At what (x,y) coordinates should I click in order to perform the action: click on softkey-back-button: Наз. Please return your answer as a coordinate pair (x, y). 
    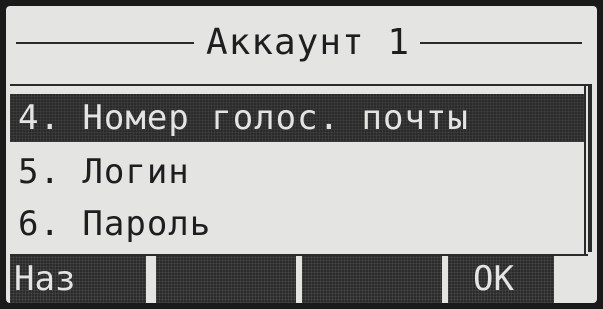
    Looking at the image, I should click on (78, 279).